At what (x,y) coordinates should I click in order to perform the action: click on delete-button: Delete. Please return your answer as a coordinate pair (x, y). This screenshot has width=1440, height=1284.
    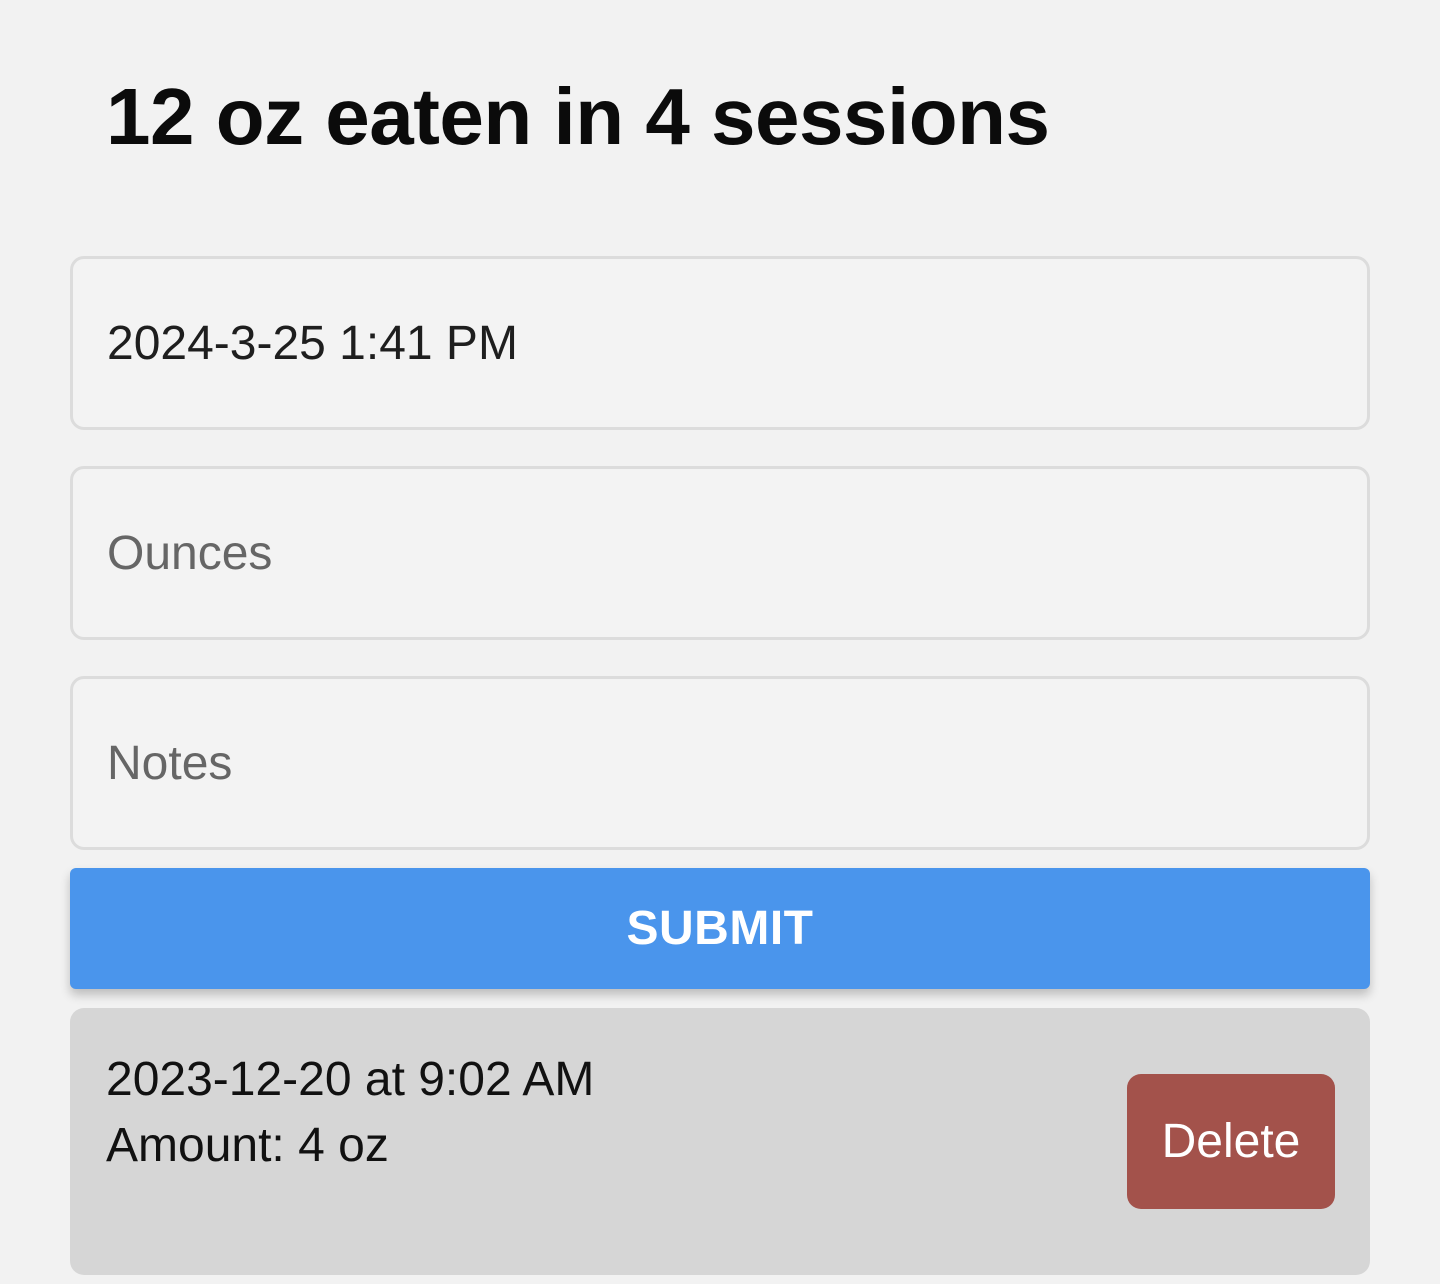
    Looking at the image, I should click on (1231, 1141).